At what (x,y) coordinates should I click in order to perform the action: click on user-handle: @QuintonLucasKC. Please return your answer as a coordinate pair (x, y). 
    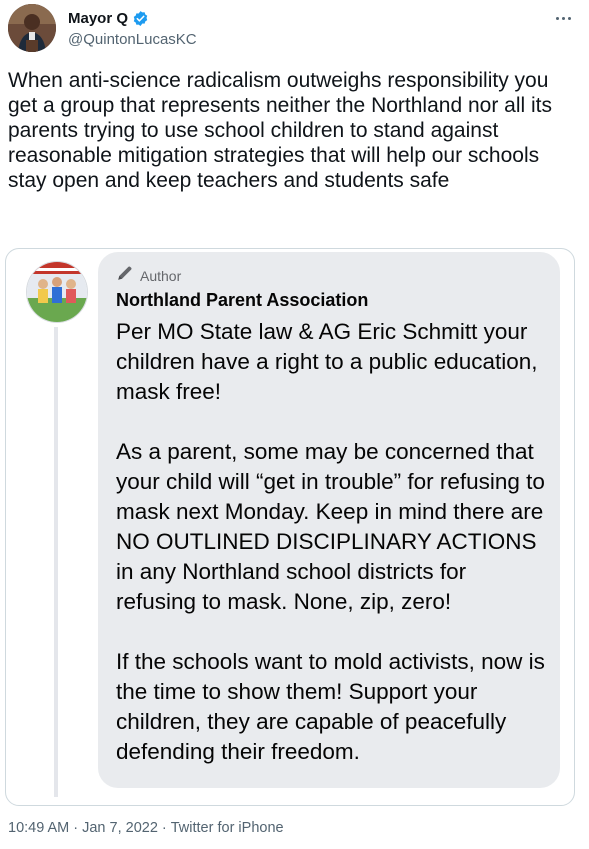
    Looking at the image, I should click on (132, 39).